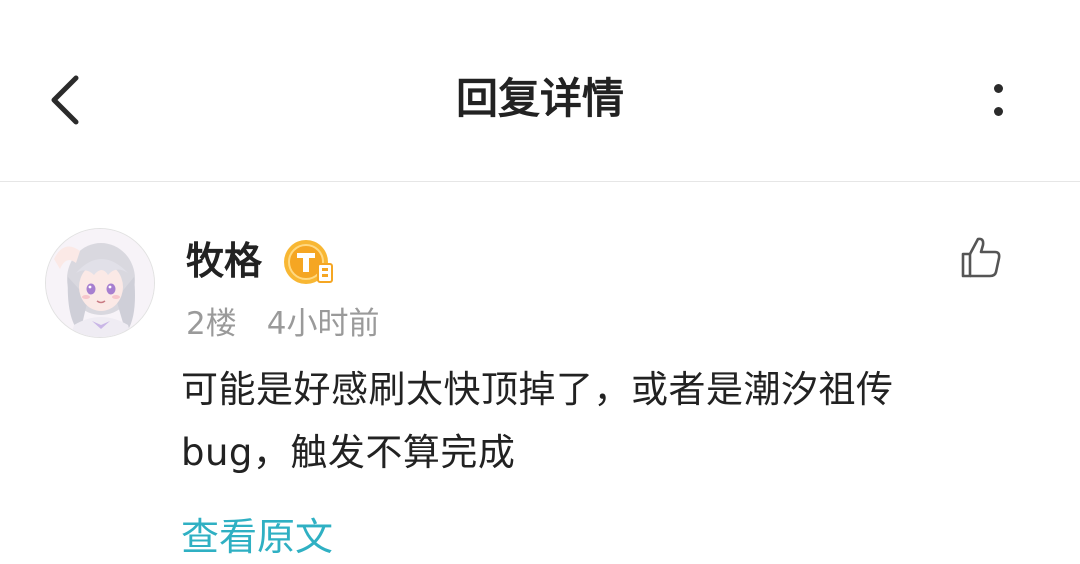  What do you see at coordinates (211, 324) in the screenshot?
I see `floor-number: 2楼` at bounding box center [211, 324].